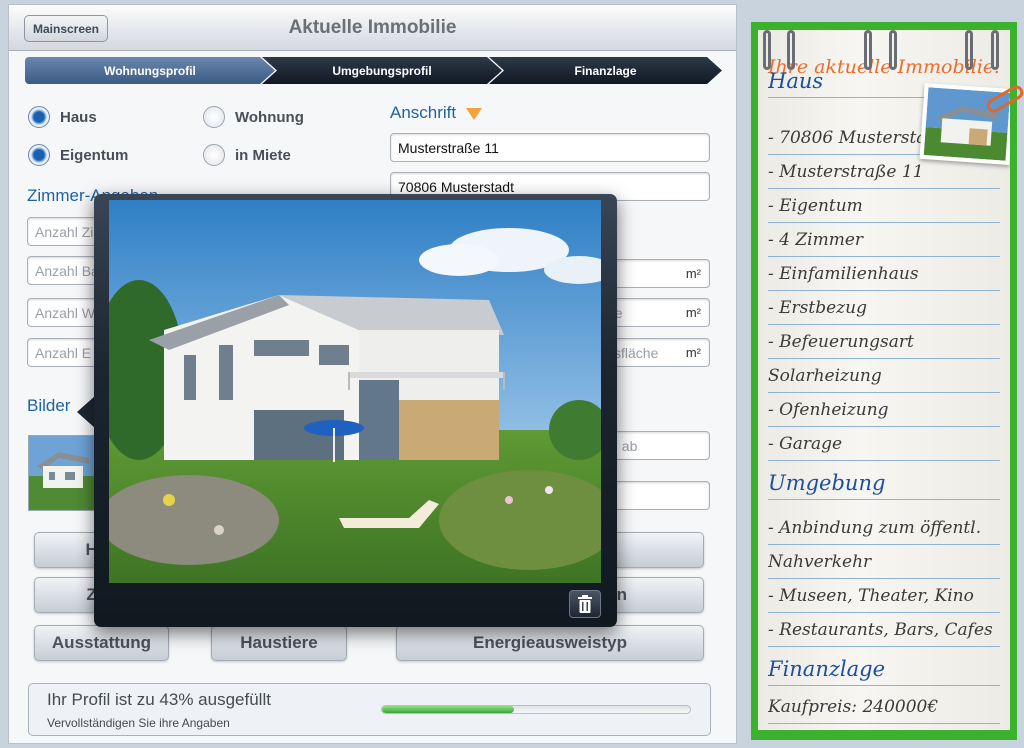 This screenshot has width=1024, height=748. What do you see at coordinates (884, 206) in the screenshot?
I see `notepad-line: - Eigentum` at bounding box center [884, 206].